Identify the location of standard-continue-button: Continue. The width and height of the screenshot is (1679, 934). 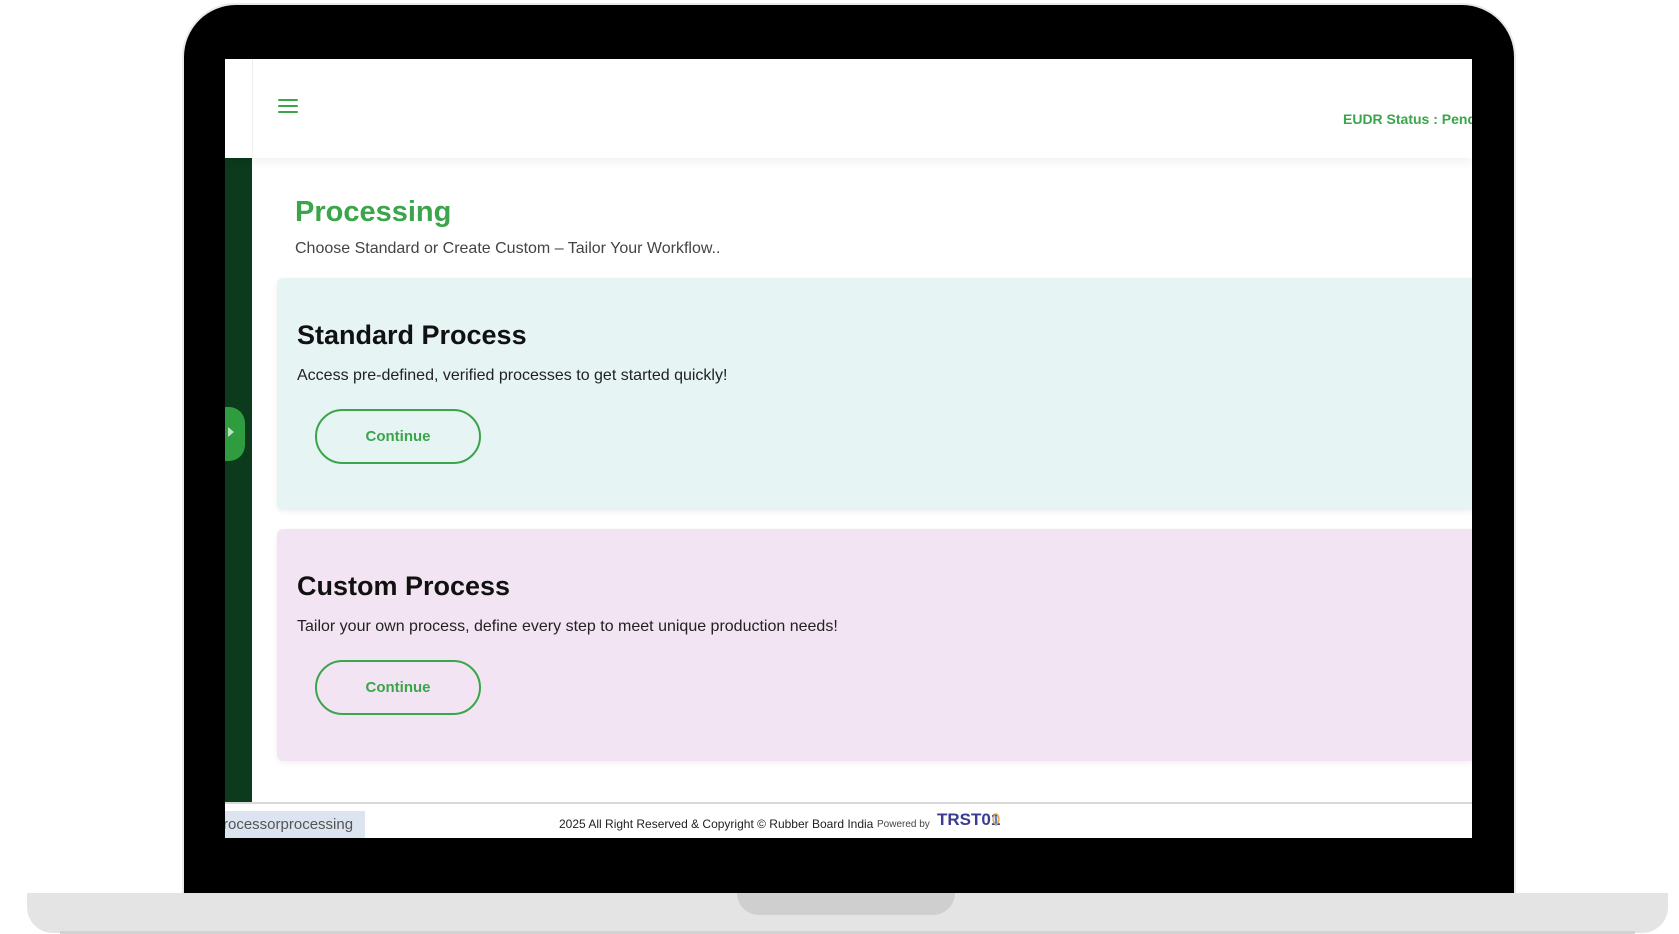
(398, 436).